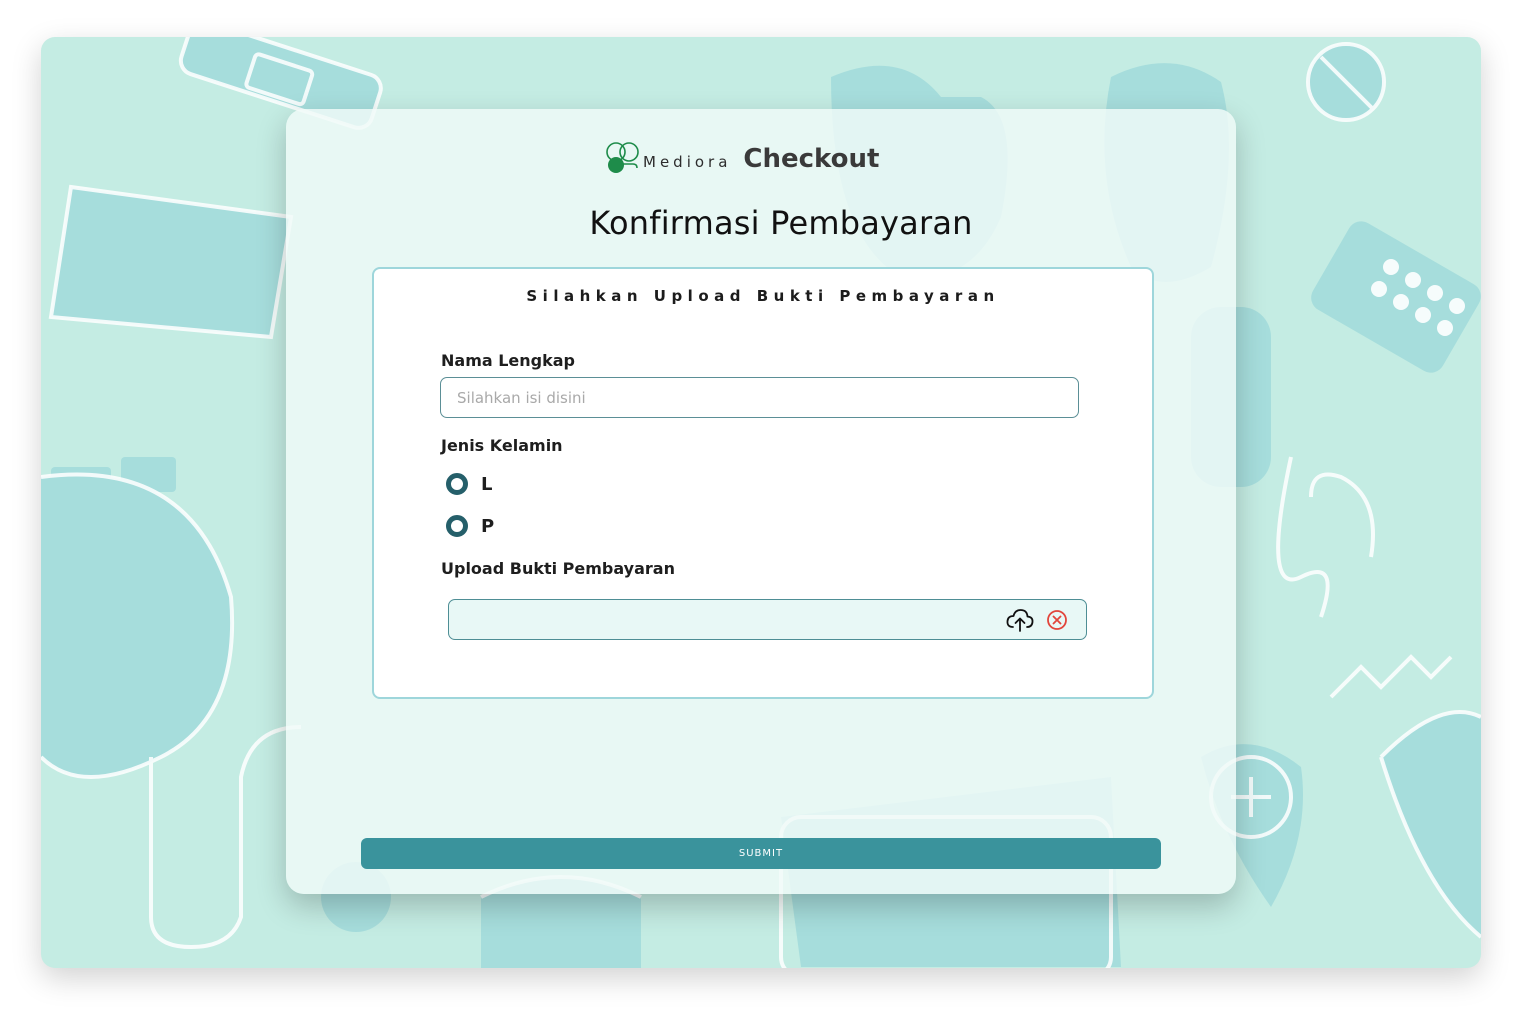 The height and width of the screenshot is (1014, 1522). What do you see at coordinates (761, 853) in the screenshot?
I see `submit-button: SUBMIT` at bounding box center [761, 853].